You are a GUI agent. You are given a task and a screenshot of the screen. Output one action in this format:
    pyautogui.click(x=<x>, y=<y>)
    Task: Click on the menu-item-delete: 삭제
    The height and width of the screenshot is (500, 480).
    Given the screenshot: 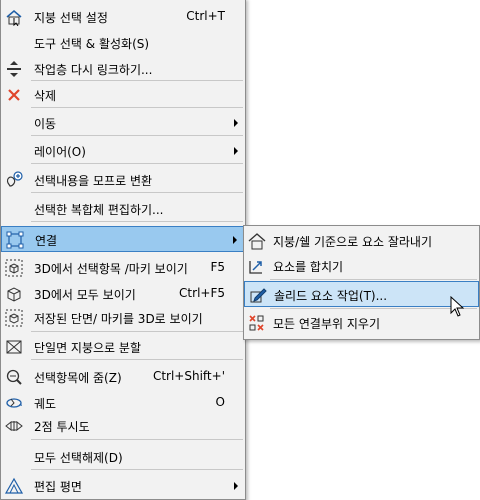 What is the action you would take?
    pyautogui.click(x=123, y=95)
    